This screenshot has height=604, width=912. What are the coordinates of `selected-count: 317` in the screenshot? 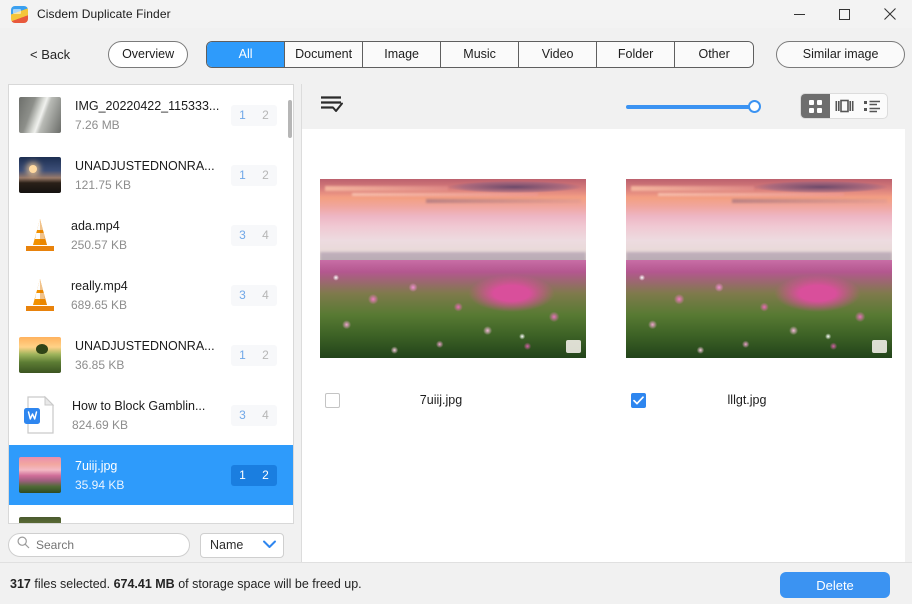 It's located at (20, 583).